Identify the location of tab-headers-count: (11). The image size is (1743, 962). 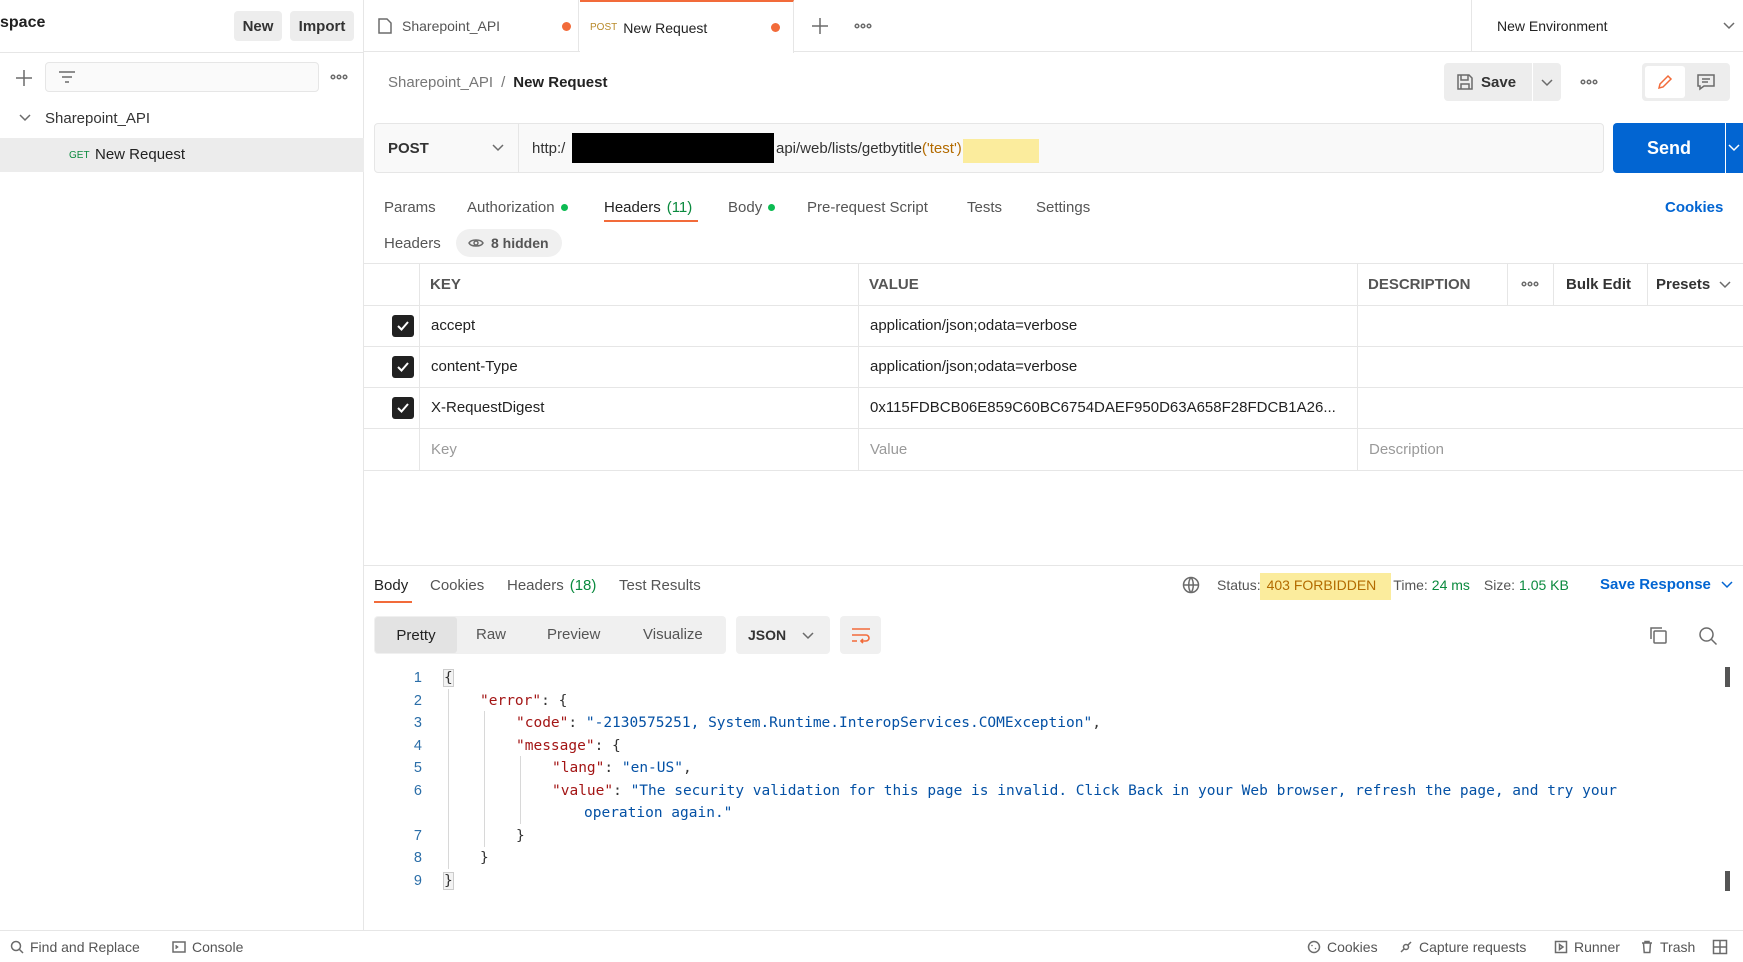
(679, 207).